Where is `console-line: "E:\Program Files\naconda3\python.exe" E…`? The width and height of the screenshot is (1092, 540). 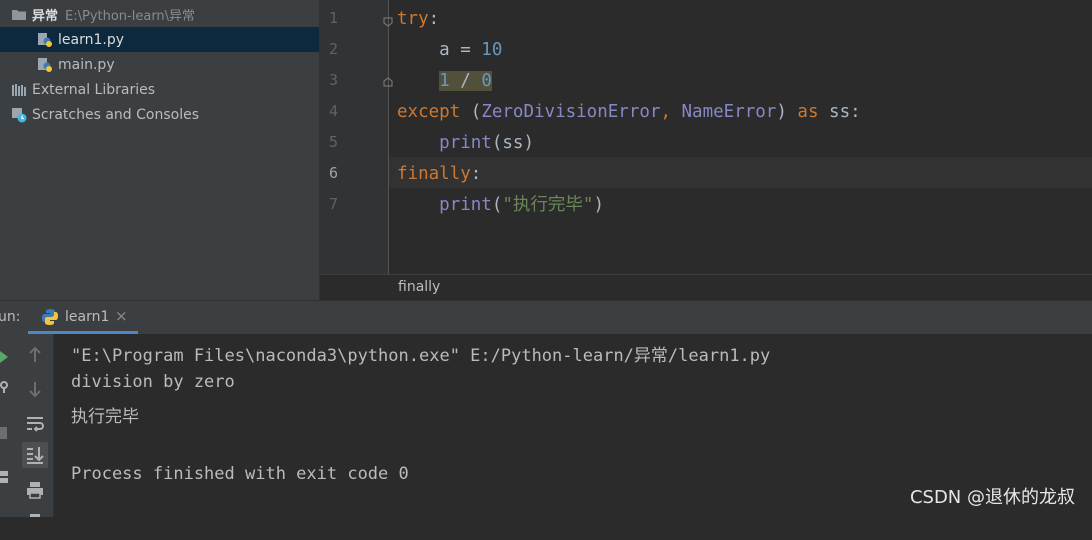
console-line: "E:\Program Files\naconda3\python.exe" E… is located at coordinates (421, 356).